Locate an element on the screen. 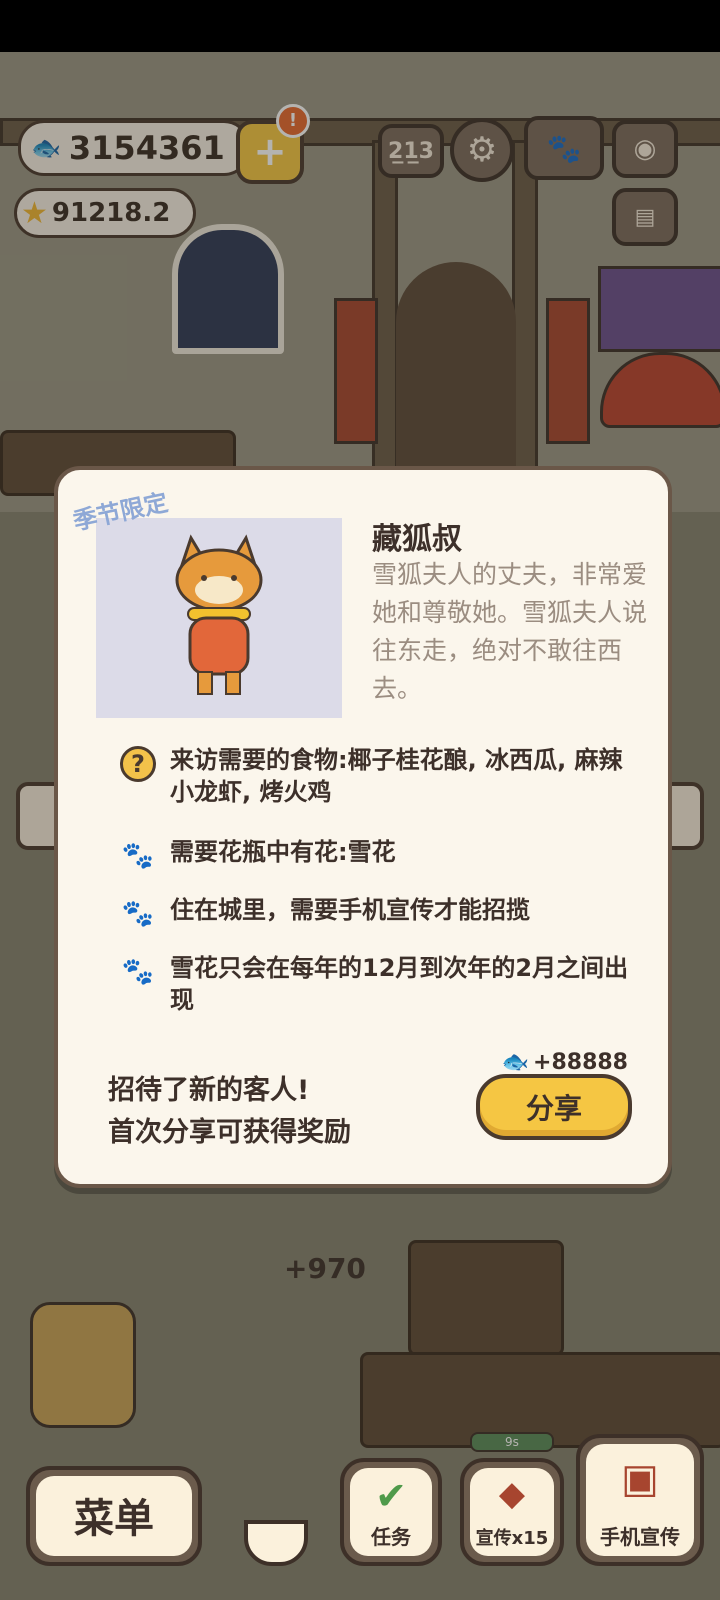  promo-ticket-icon: ◆ is located at coordinates (512, 1494).